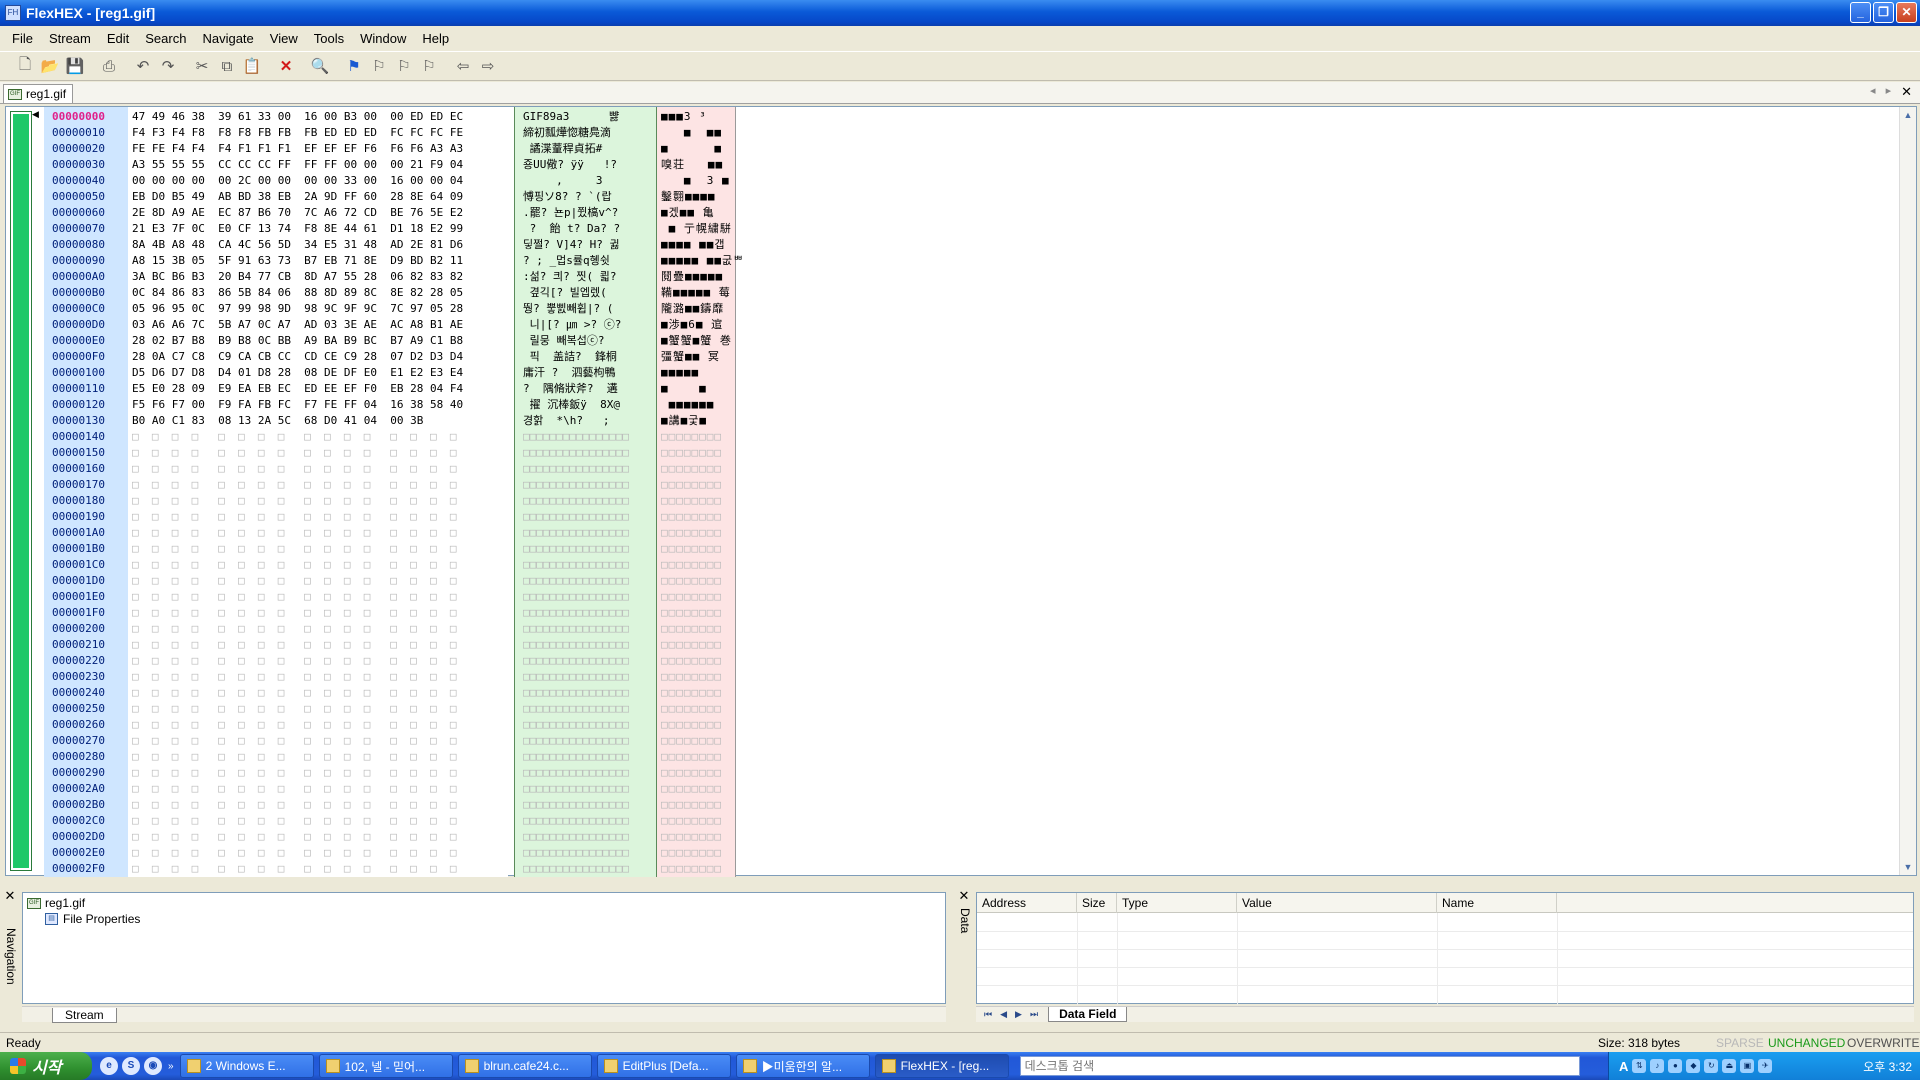 The image size is (1920, 1080). I want to click on paste-icon: 📋, so click(252, 66).